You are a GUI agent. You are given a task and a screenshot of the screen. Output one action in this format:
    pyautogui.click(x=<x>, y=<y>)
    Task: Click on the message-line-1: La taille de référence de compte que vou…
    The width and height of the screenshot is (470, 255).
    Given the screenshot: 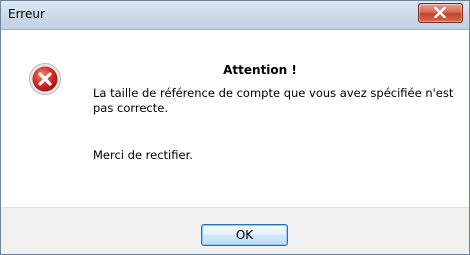 What is the action you would take?
    pyautogui.click(x=273, y=93)
    